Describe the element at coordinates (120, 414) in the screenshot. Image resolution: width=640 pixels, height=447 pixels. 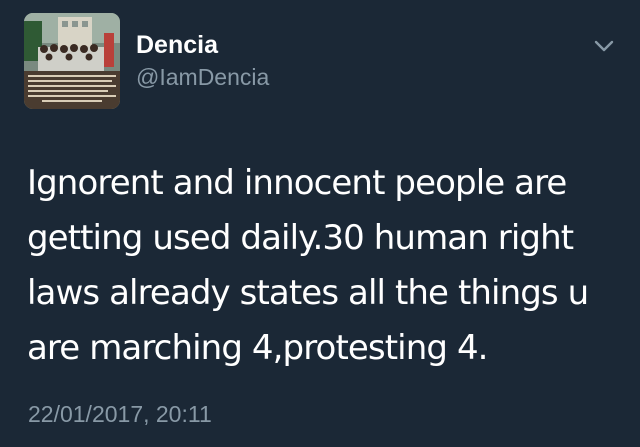
I see `tweet-timestamp: 22/01/2017, 20:11` at that location.